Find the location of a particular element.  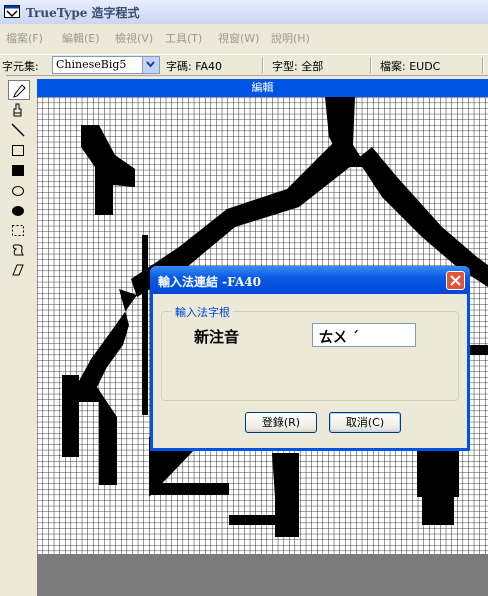

charset-value: ChineseBig5 is located at coordinates (91, 64).